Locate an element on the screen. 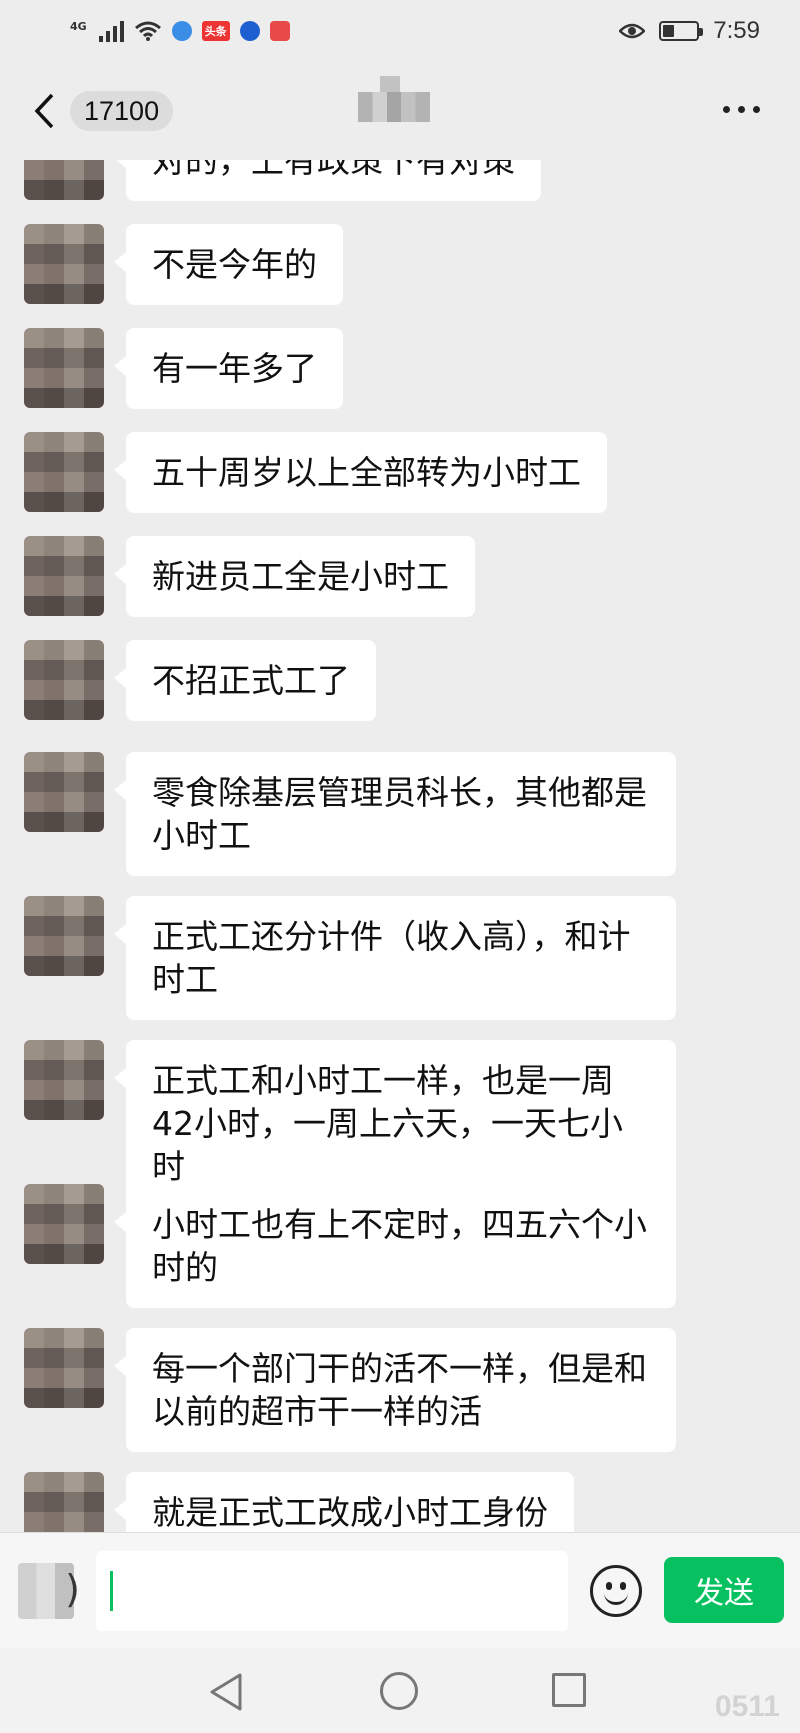 The height and width of the screenshot is (1733, 800). message-input is located at coordinates (332, 1591).